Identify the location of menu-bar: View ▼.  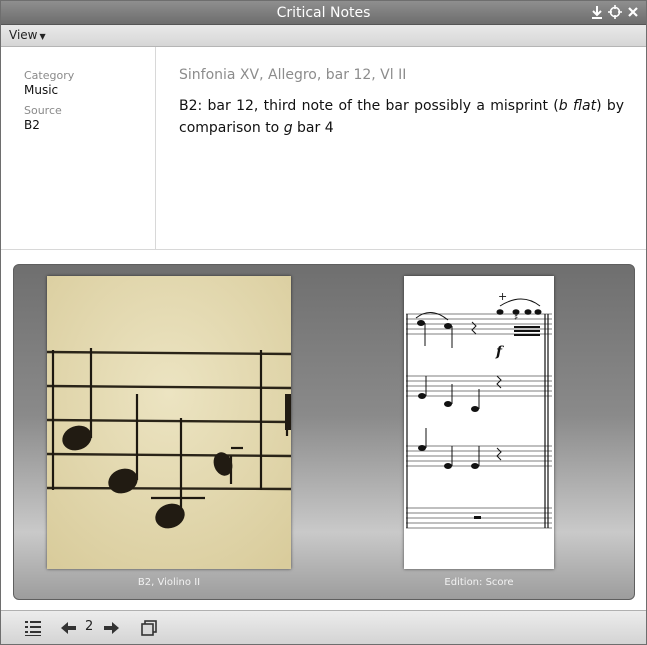
(323, 36).